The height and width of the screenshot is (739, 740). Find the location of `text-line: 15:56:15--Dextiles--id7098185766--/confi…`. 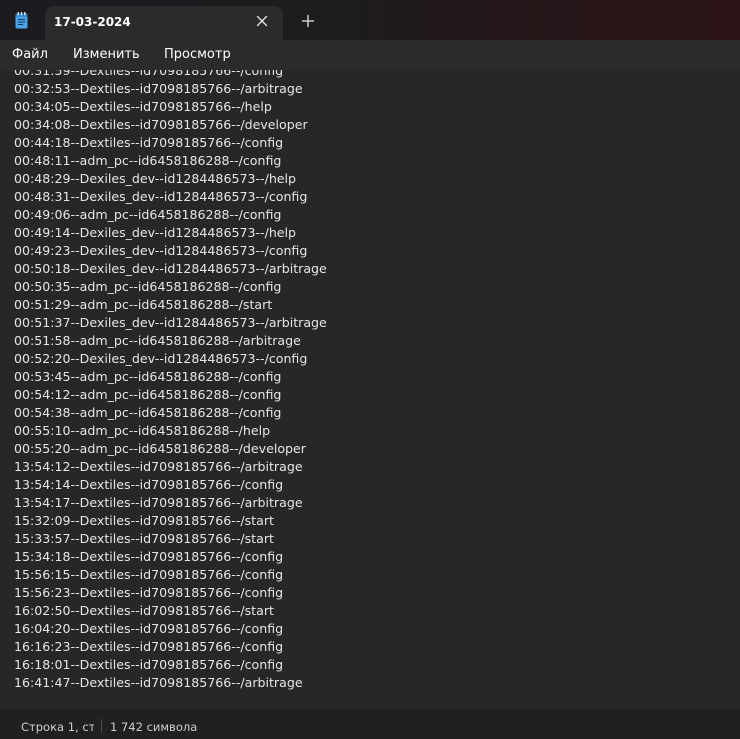

text-line: 15:56:15--Dextiles--id7098185766--/confi… is located at coordinates (149, 574).